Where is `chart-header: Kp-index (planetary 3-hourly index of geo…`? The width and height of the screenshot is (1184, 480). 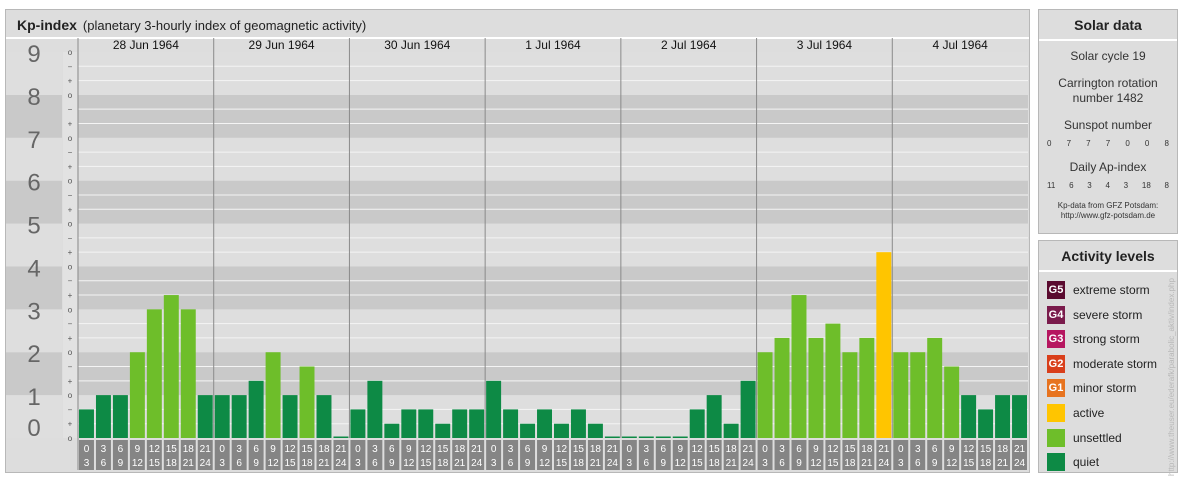 chart-header: Kp-index (planetary 3-hourly index of geo… is located at coordinates (191, 26).